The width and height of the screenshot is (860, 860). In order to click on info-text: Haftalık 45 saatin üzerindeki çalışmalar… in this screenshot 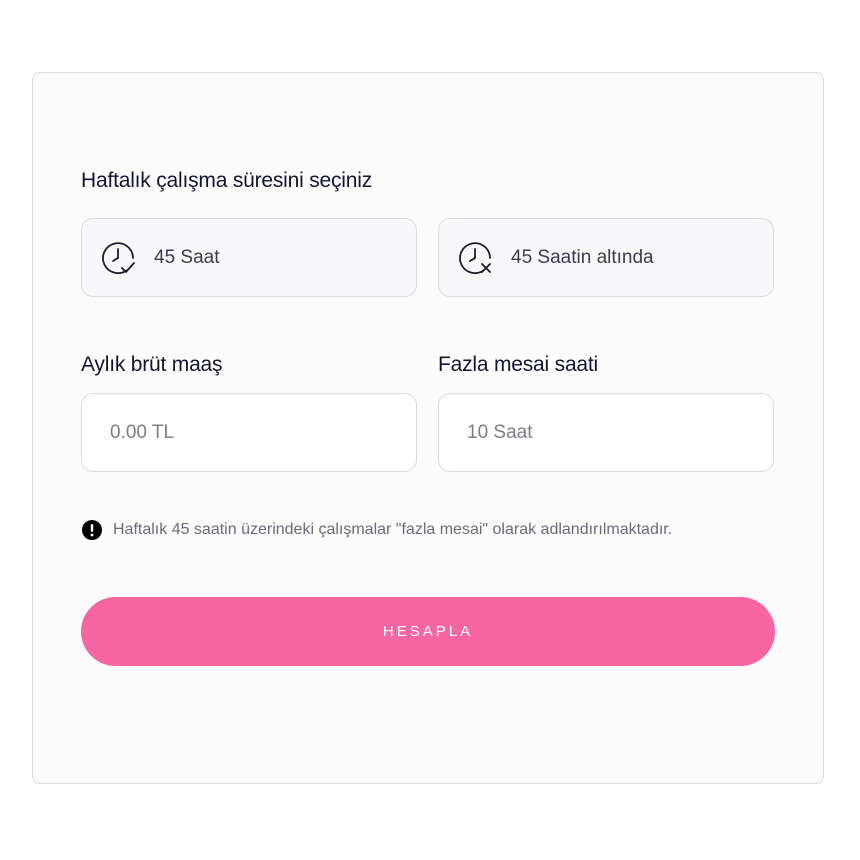, I will do `click(393, 529)`.